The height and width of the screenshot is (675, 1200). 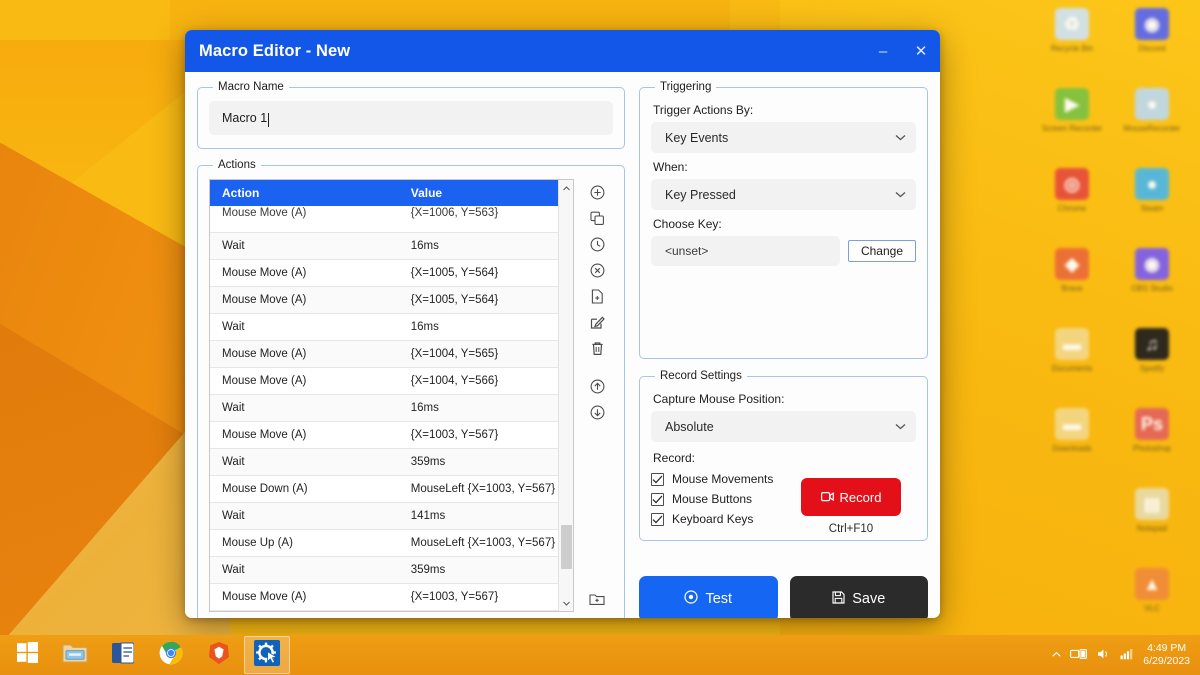 I want to click on choose-key-label: Choose Key:, so click(x=687, y=224).